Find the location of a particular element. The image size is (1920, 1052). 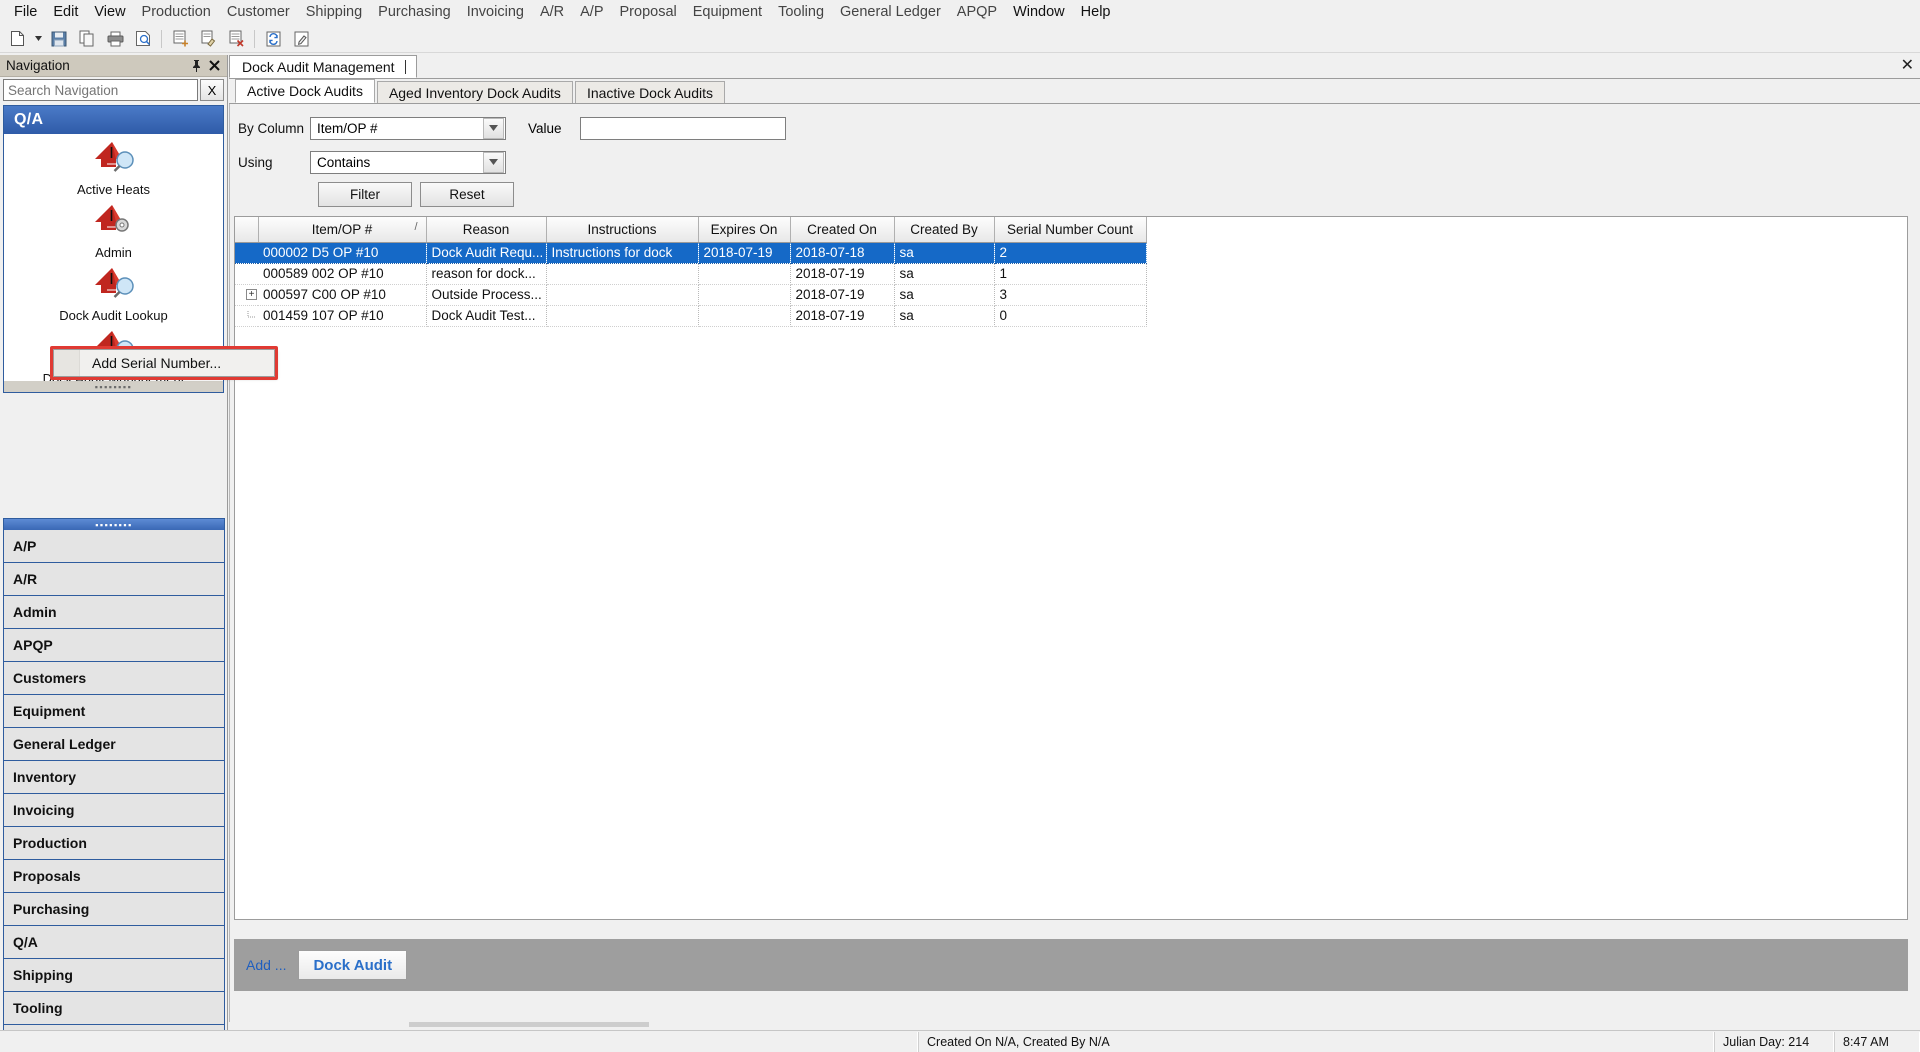

menu-item-production: Production is located at coordinates (176, 12).